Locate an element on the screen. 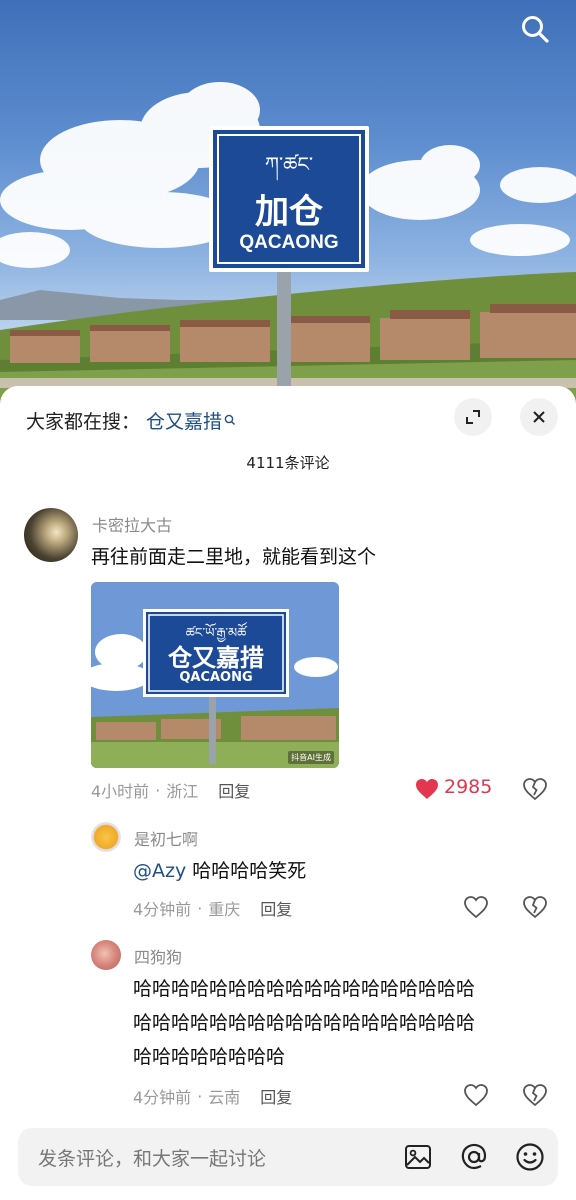 This screenshot has height=1200, width=576. image-icon is located at coordinates (418, 1157).